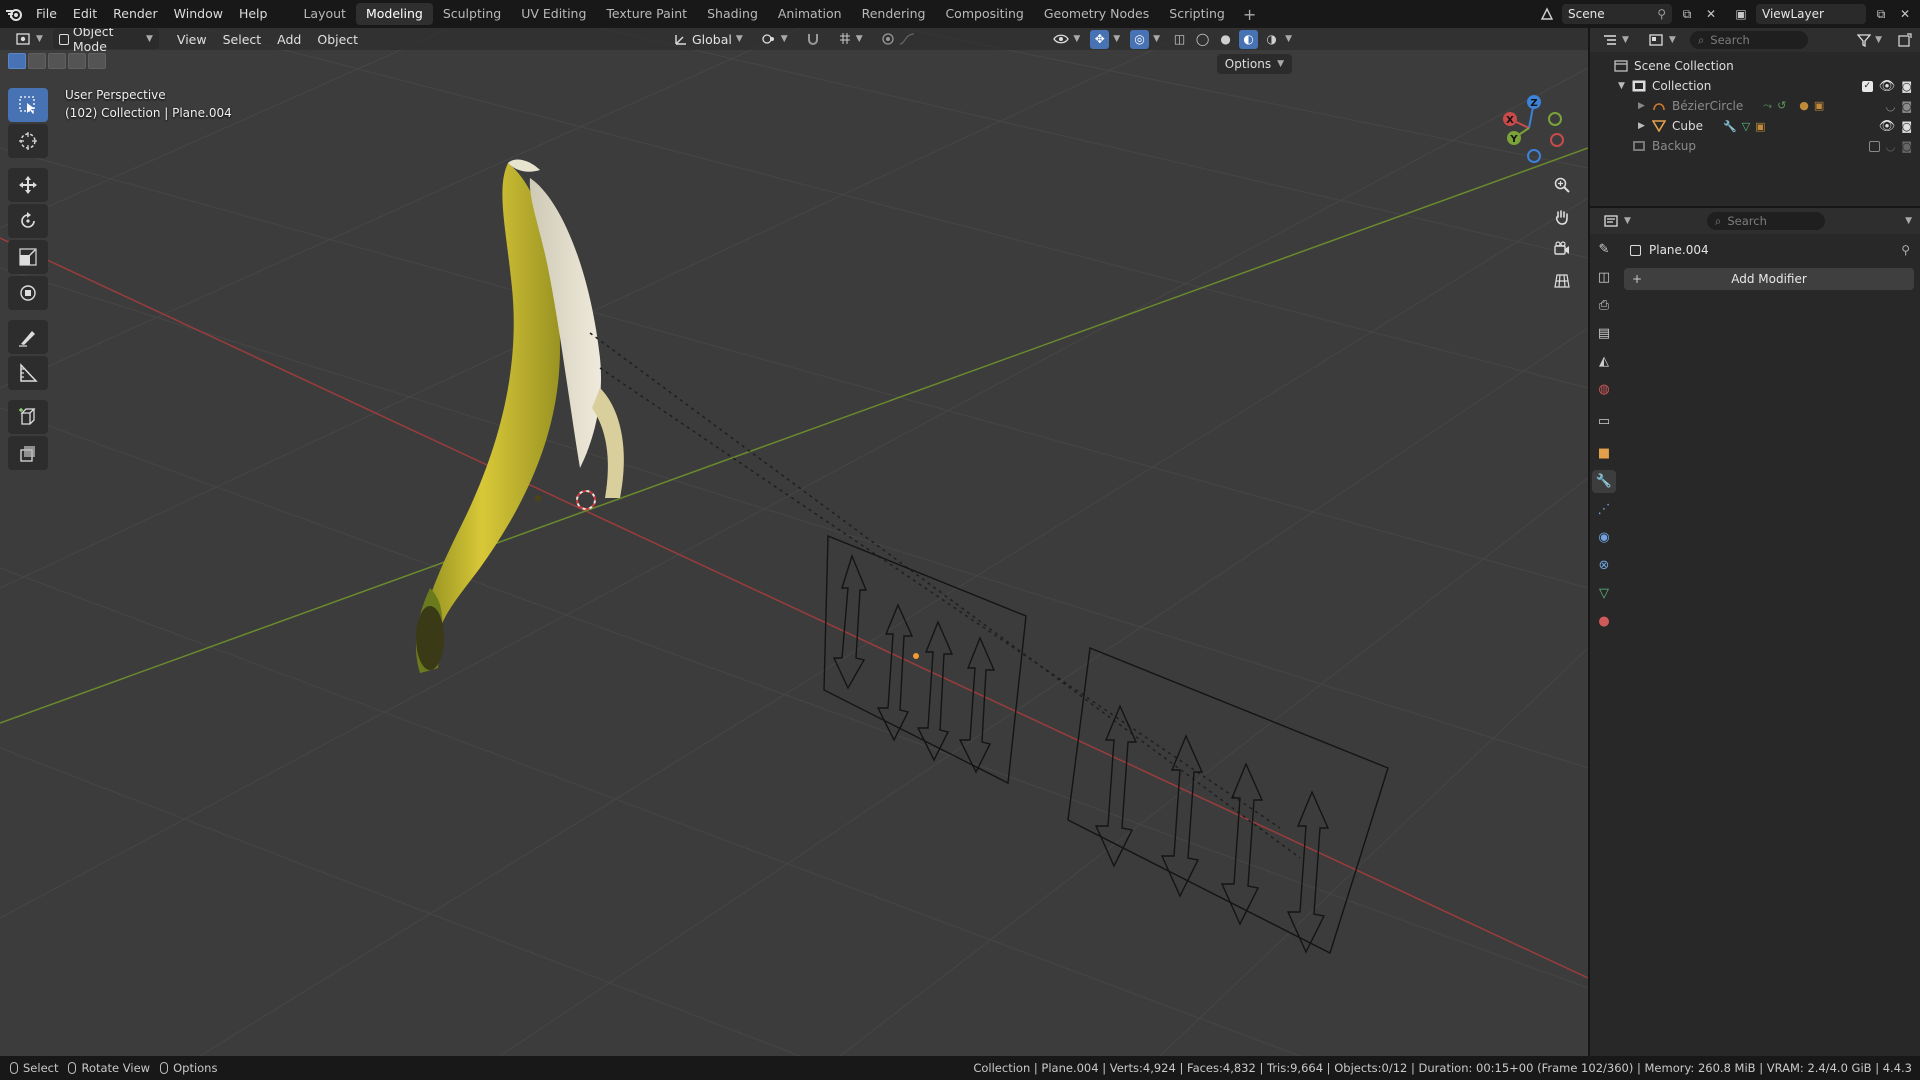  Describe the element at coordinates (1249, 14) in the screenshot. I see `add-workspace-button: +` at that location.